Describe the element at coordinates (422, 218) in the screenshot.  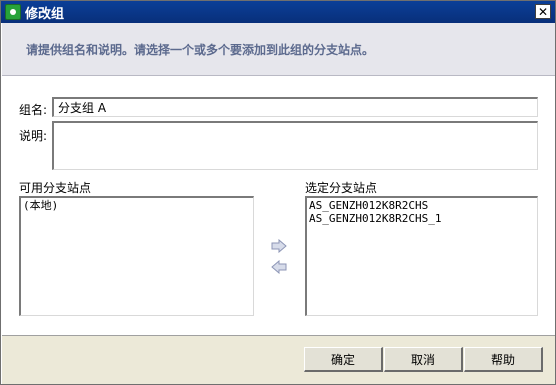
I see `list-item: AS_GENZH012K8R2CHS_1` at that location.